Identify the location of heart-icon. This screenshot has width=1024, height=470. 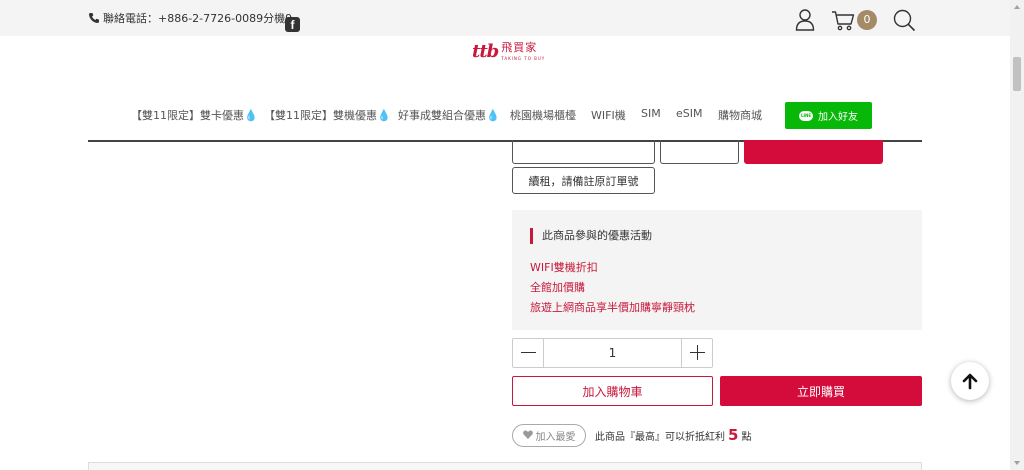
(527, 436).